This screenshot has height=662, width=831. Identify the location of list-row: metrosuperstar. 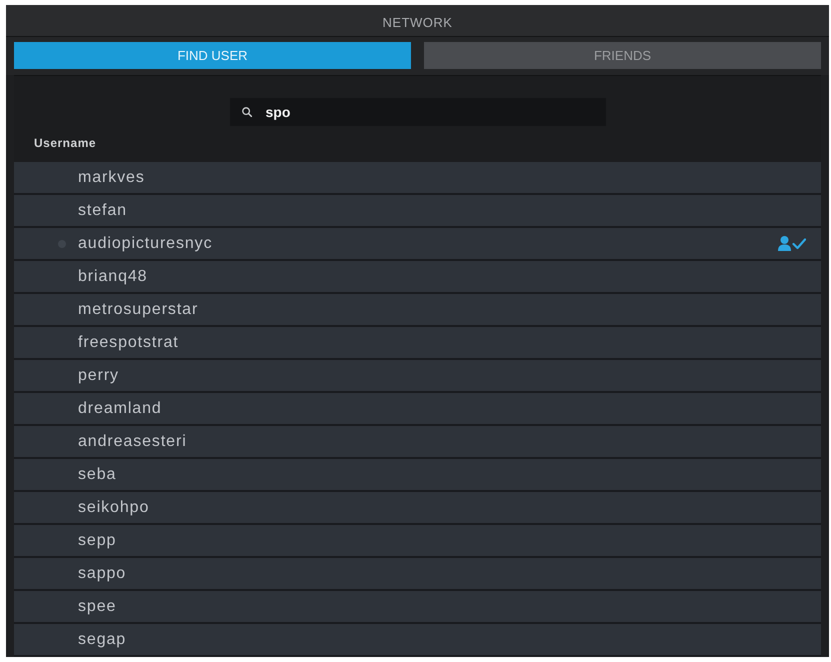
(417, 310).